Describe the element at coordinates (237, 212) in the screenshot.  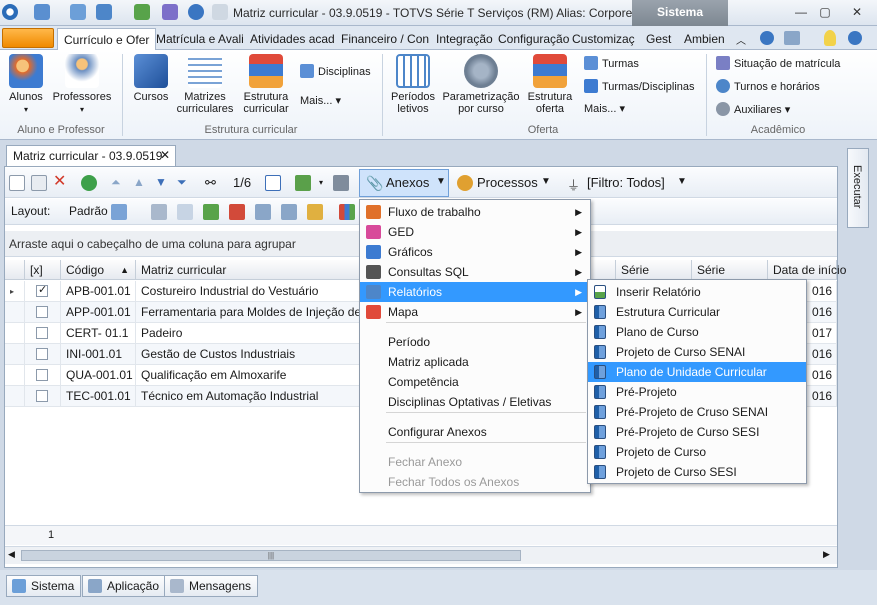
I see `upload-icon` at that location.